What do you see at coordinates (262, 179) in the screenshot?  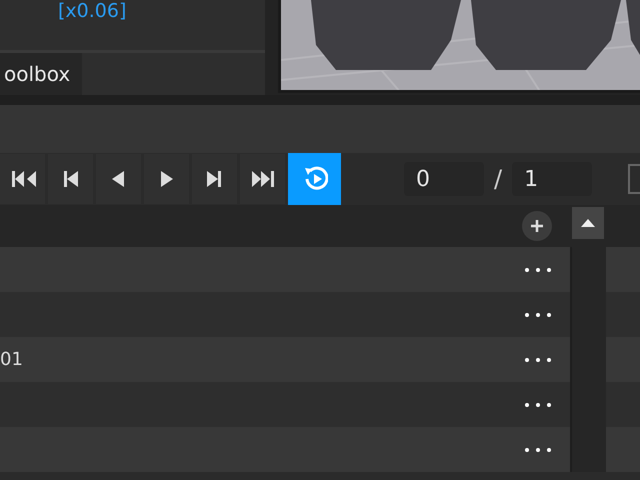 I see `skip-end-button` at bounding box center [262, 179].